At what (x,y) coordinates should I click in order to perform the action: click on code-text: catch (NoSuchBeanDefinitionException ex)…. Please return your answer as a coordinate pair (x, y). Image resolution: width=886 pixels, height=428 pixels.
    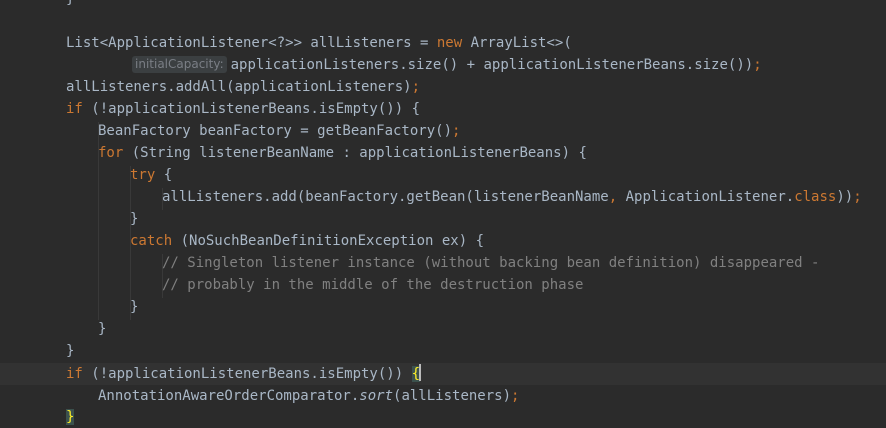
    Looking at the image, I should click on (307, 241).